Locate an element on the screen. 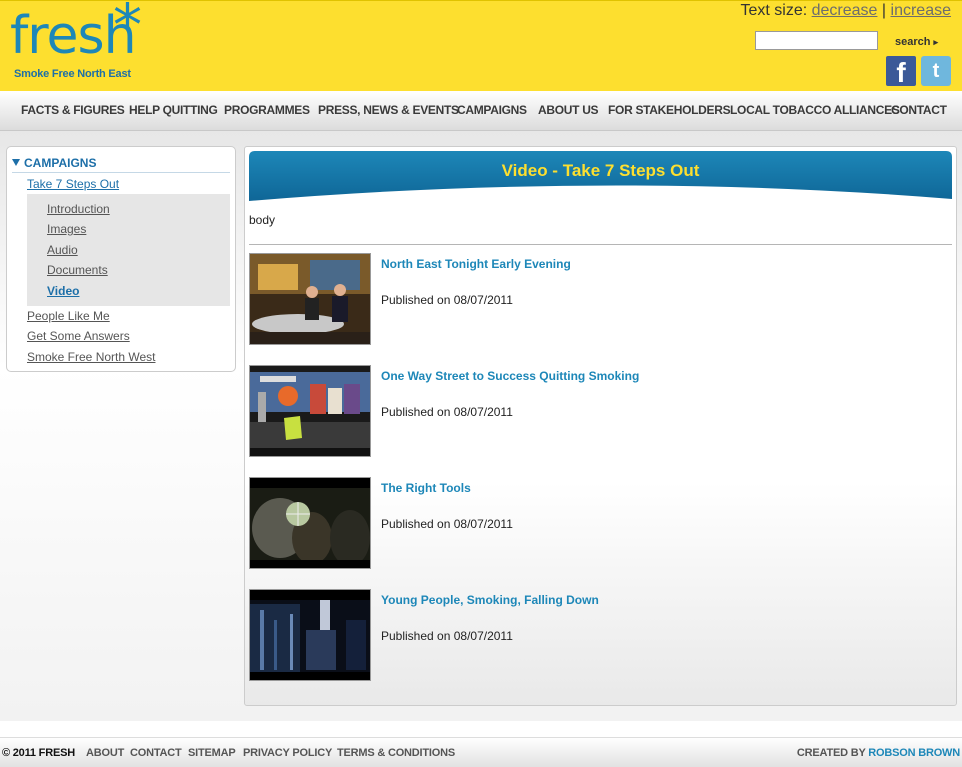  decrease-text-link: decrease is located at coordinates (845, 10).